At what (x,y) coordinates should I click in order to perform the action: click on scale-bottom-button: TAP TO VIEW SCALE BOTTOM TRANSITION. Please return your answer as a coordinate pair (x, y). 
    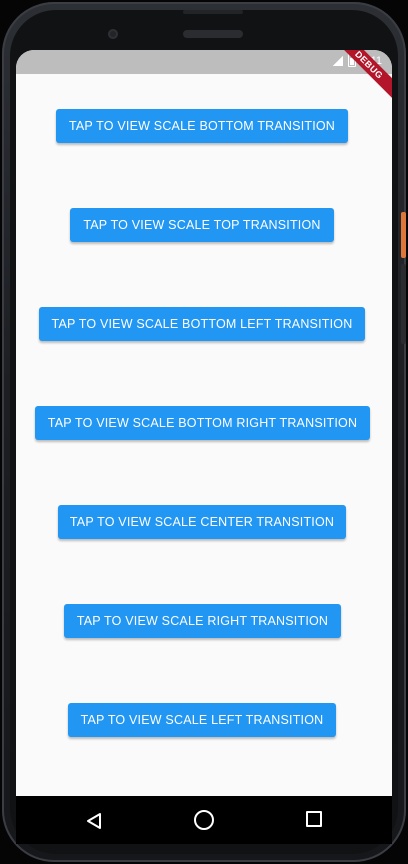
    Looking at the image, I should click on (202, 126).